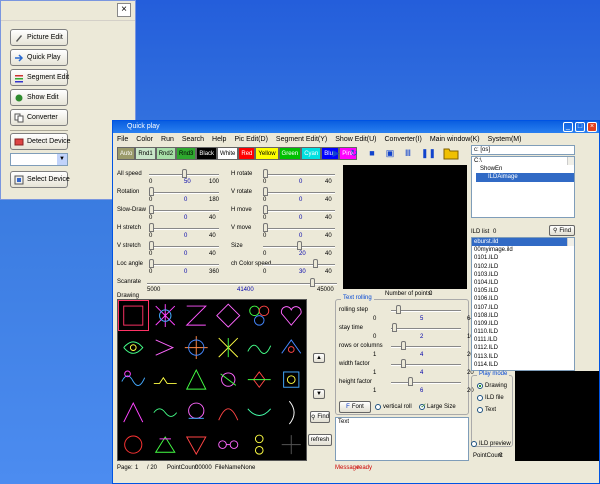  I want to click on ild-list-item: 0111.ILD, so click(523, 340).